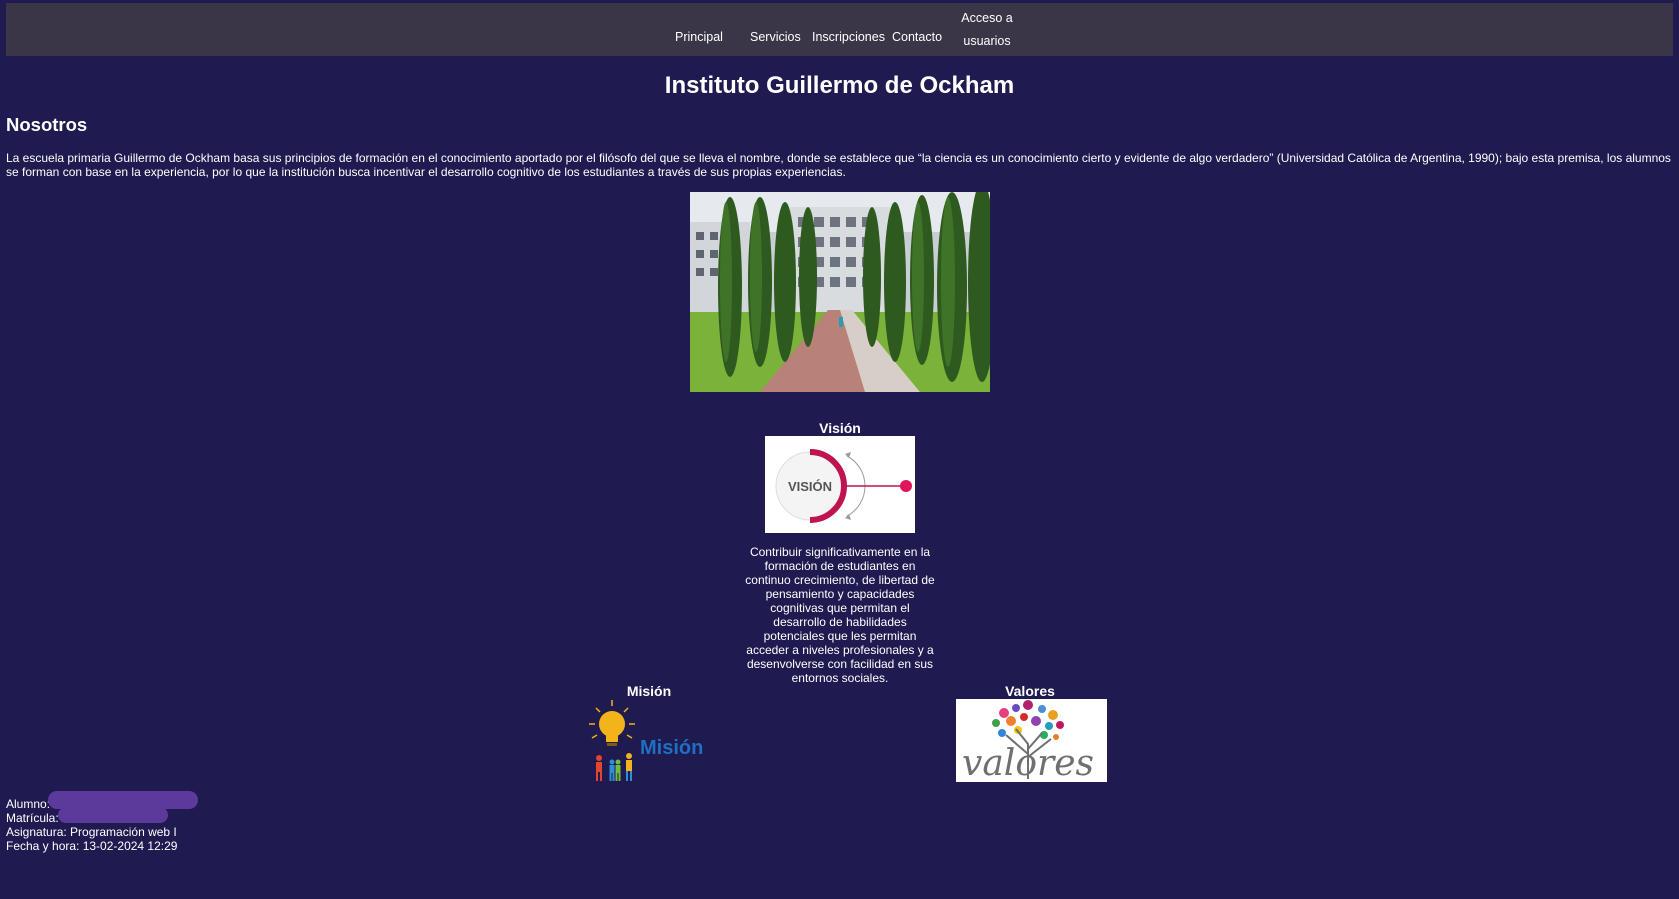 The width and height of the screenshot is (1679, 899). What do you see at coordinates (848, 37) in the screenshot?
I see `nav-link-inscripciones: Inscripciones` at bounding box center [848, 37].